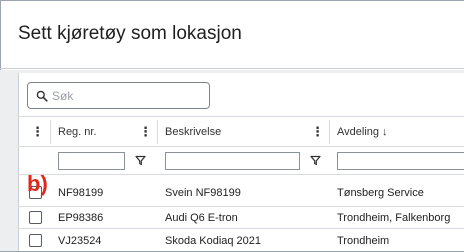 The width and height of the screenshot is (464, 252). Describe the element at coordinates (127, 95) in the screenshot. I see `search-input` at that location.